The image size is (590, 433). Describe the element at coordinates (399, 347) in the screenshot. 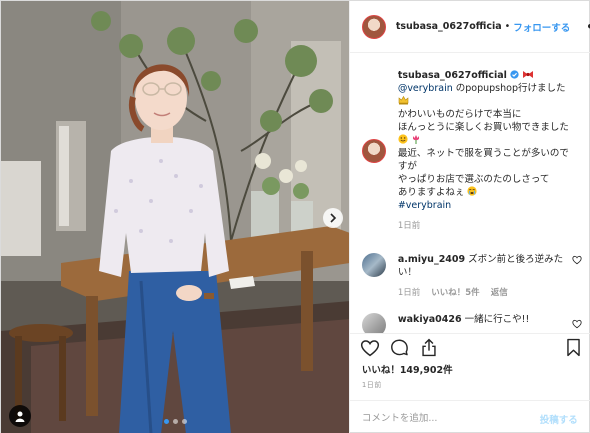

I see `comment-icon` at that location.